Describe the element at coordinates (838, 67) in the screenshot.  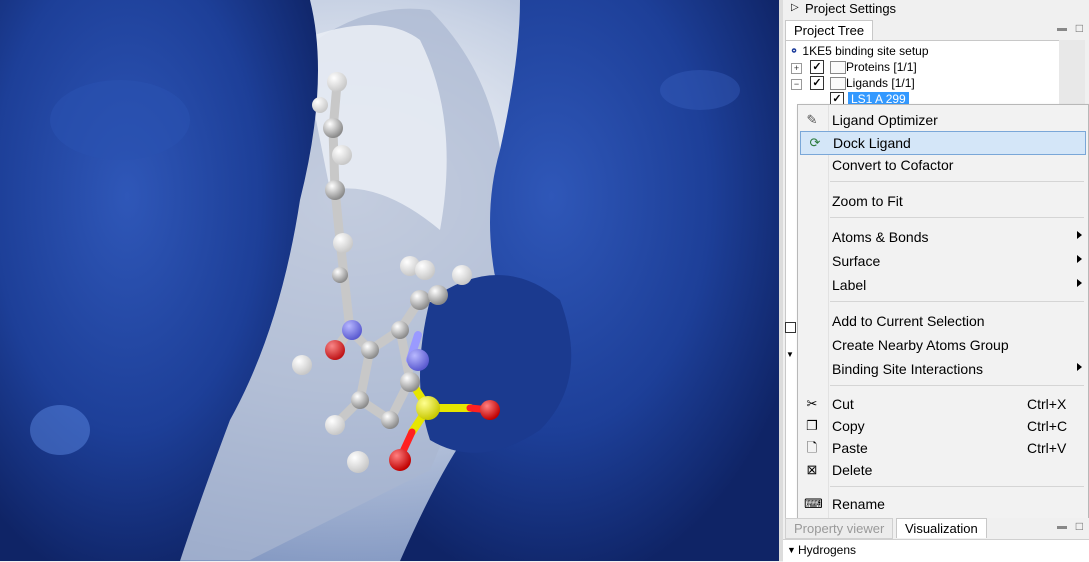
I see `folder-icon` at that location.